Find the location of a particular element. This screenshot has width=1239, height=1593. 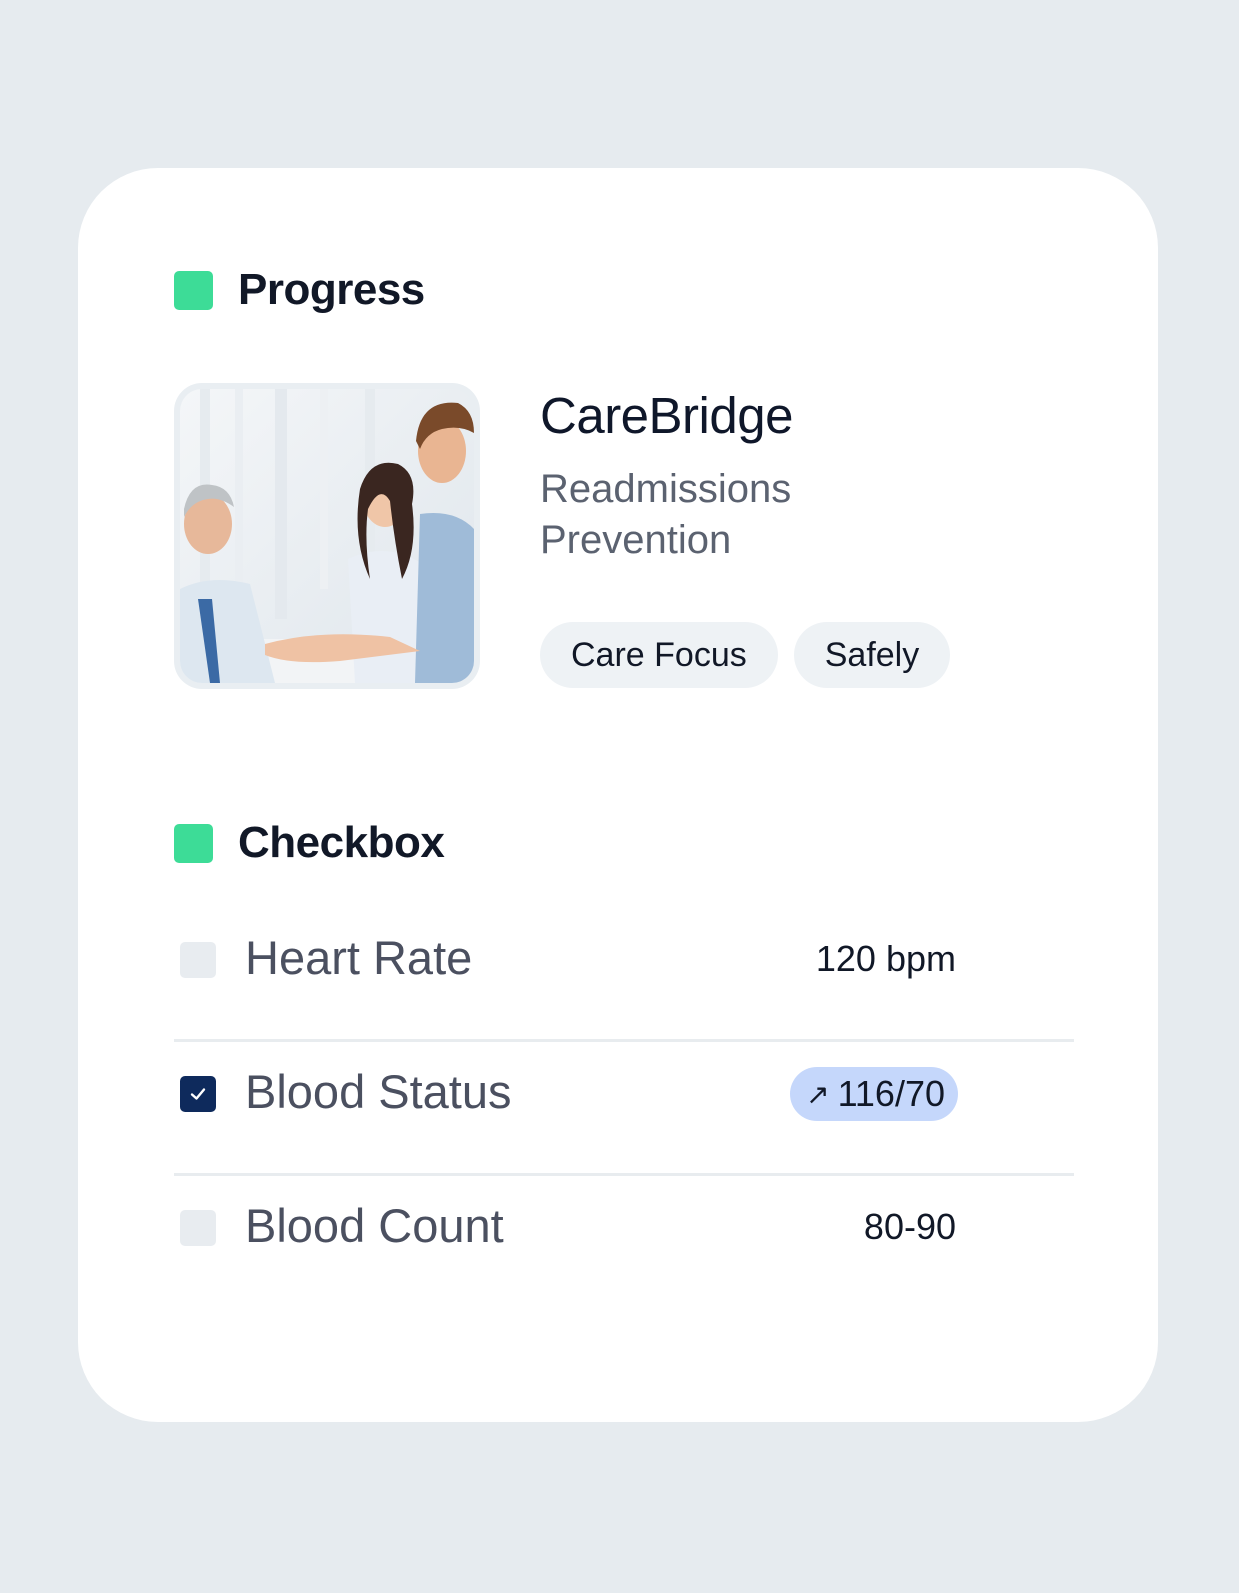

row-label: Blood Count is located at coordinates (374, 1225).